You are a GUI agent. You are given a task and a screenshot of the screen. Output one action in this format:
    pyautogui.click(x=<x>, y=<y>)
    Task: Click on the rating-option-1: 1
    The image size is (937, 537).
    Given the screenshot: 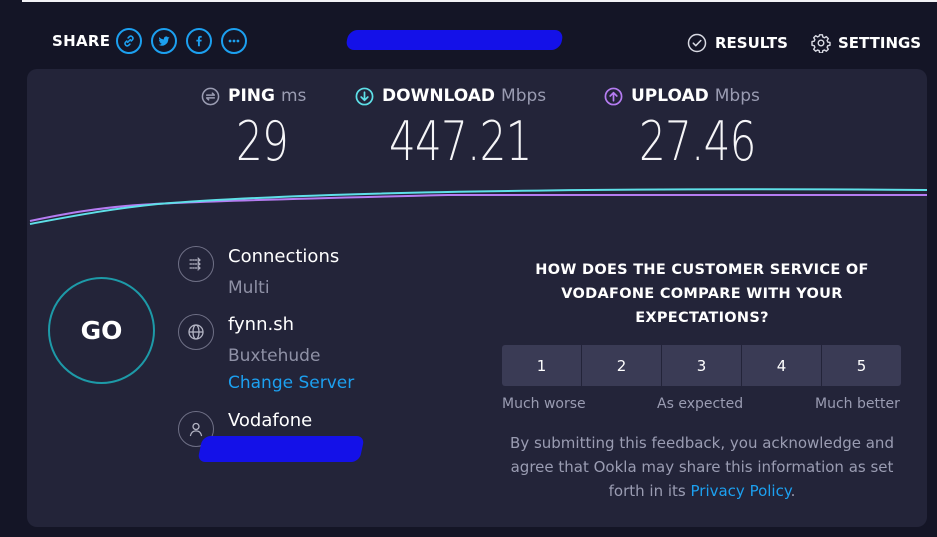 What is the action you would take?
    pyautogui.click(x=541, y=365)
    